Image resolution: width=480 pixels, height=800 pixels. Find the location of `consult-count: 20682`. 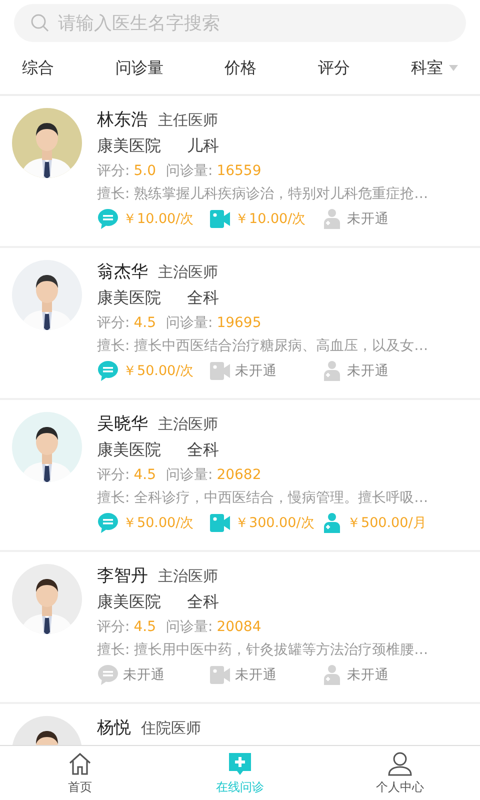

consult-count: 20682 is located at coordinates (239, 475).